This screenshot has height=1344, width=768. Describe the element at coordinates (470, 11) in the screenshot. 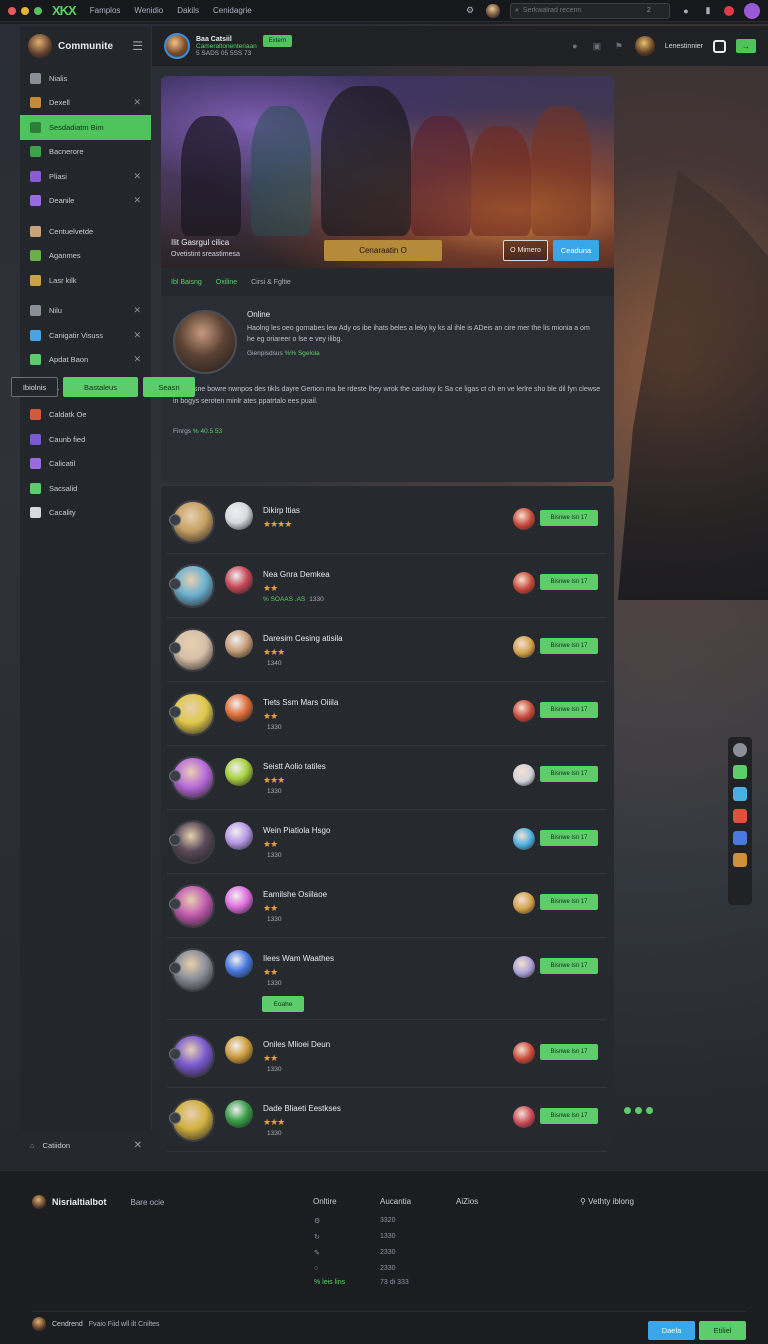

I see `settings-icon: ⚙` at that location.